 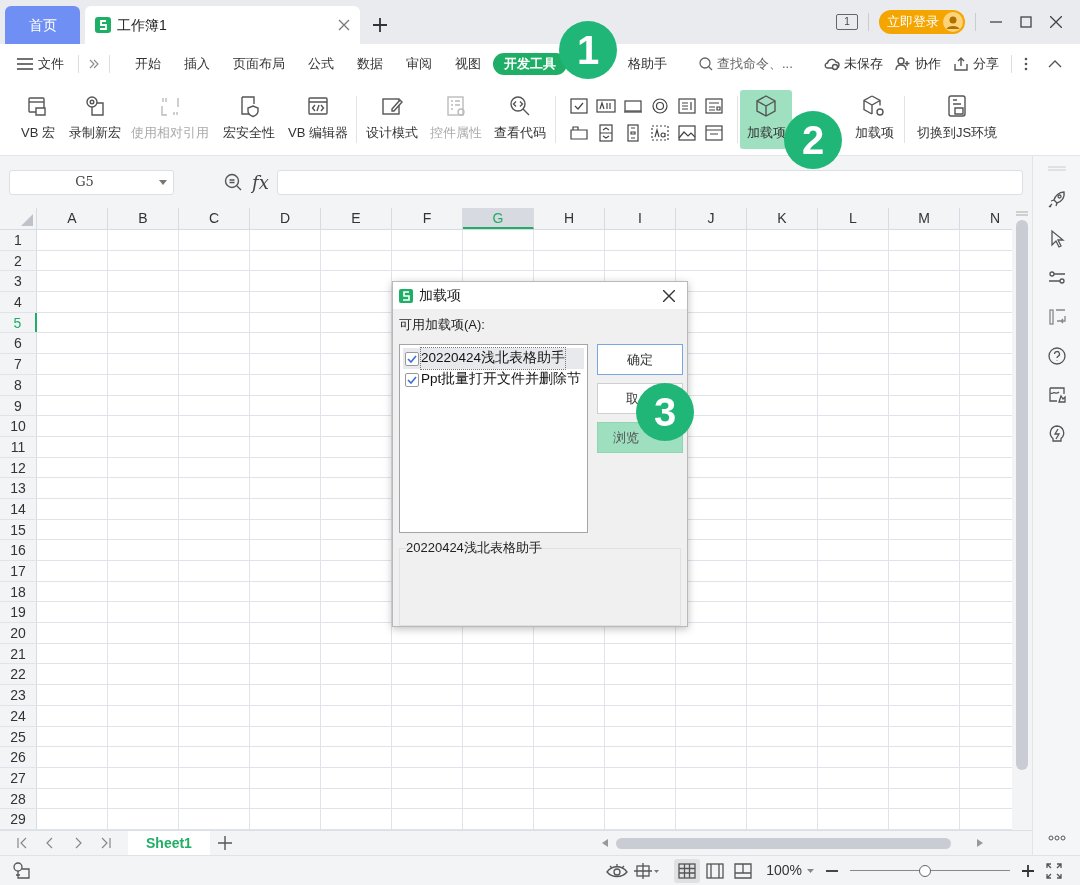 I want to click on window-count-badge: 1, so click(x=847, y=22).